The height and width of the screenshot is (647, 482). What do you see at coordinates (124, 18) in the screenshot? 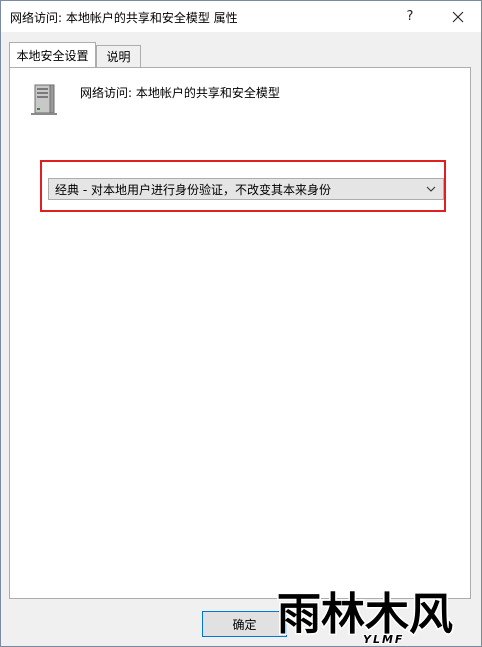
I see `window-title: 网络访问: 本地帐户的共享和安全模型 属性` at bounding box center [124, 18].